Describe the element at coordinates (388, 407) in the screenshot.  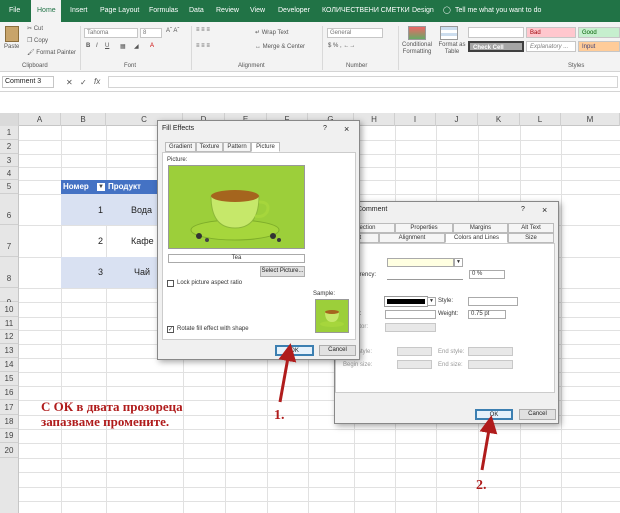
I see `annotation-arrows` at that location.